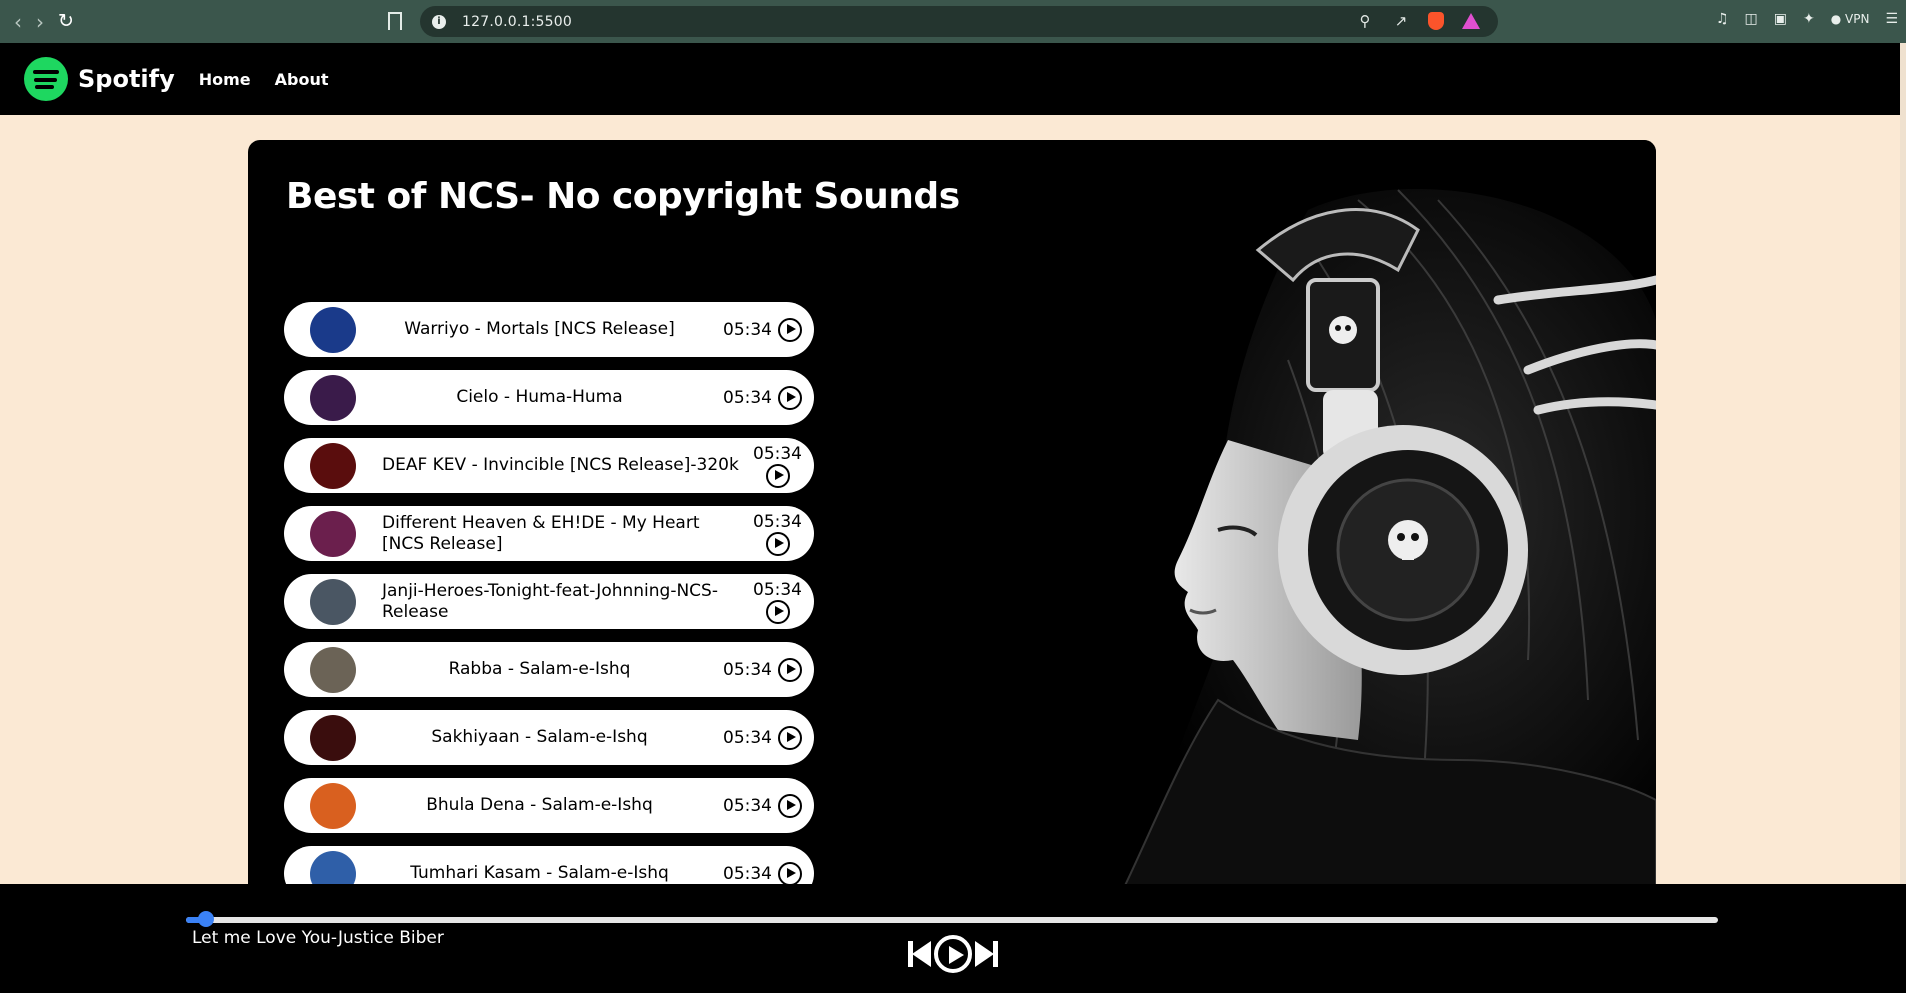 The height and width of the screenshot is (993, 1906). I want to click on nav-link-about: About, so click(302, 79).